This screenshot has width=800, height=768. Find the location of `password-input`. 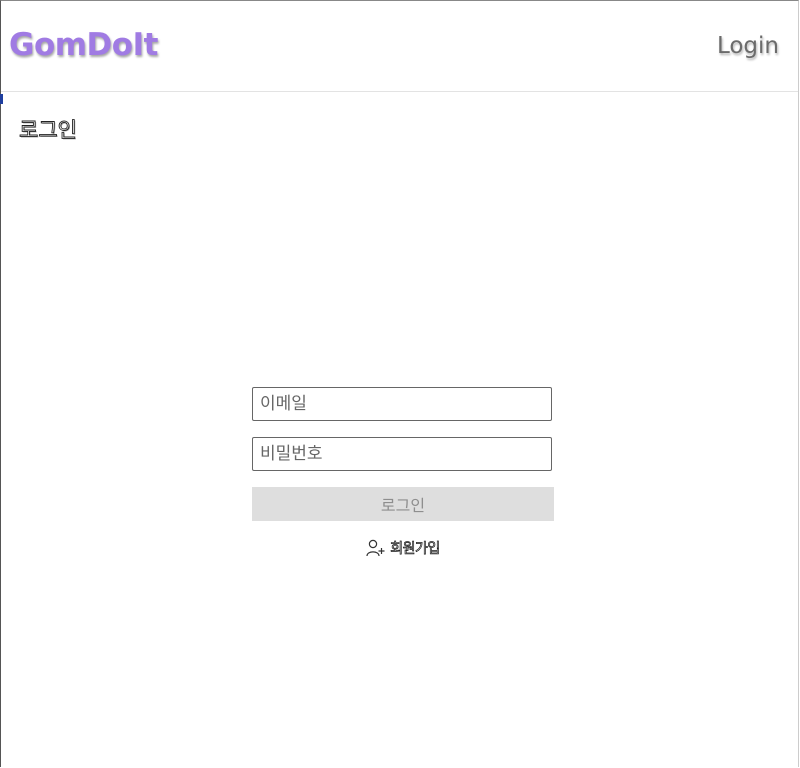

password-input is located at coordinates (402, 454).